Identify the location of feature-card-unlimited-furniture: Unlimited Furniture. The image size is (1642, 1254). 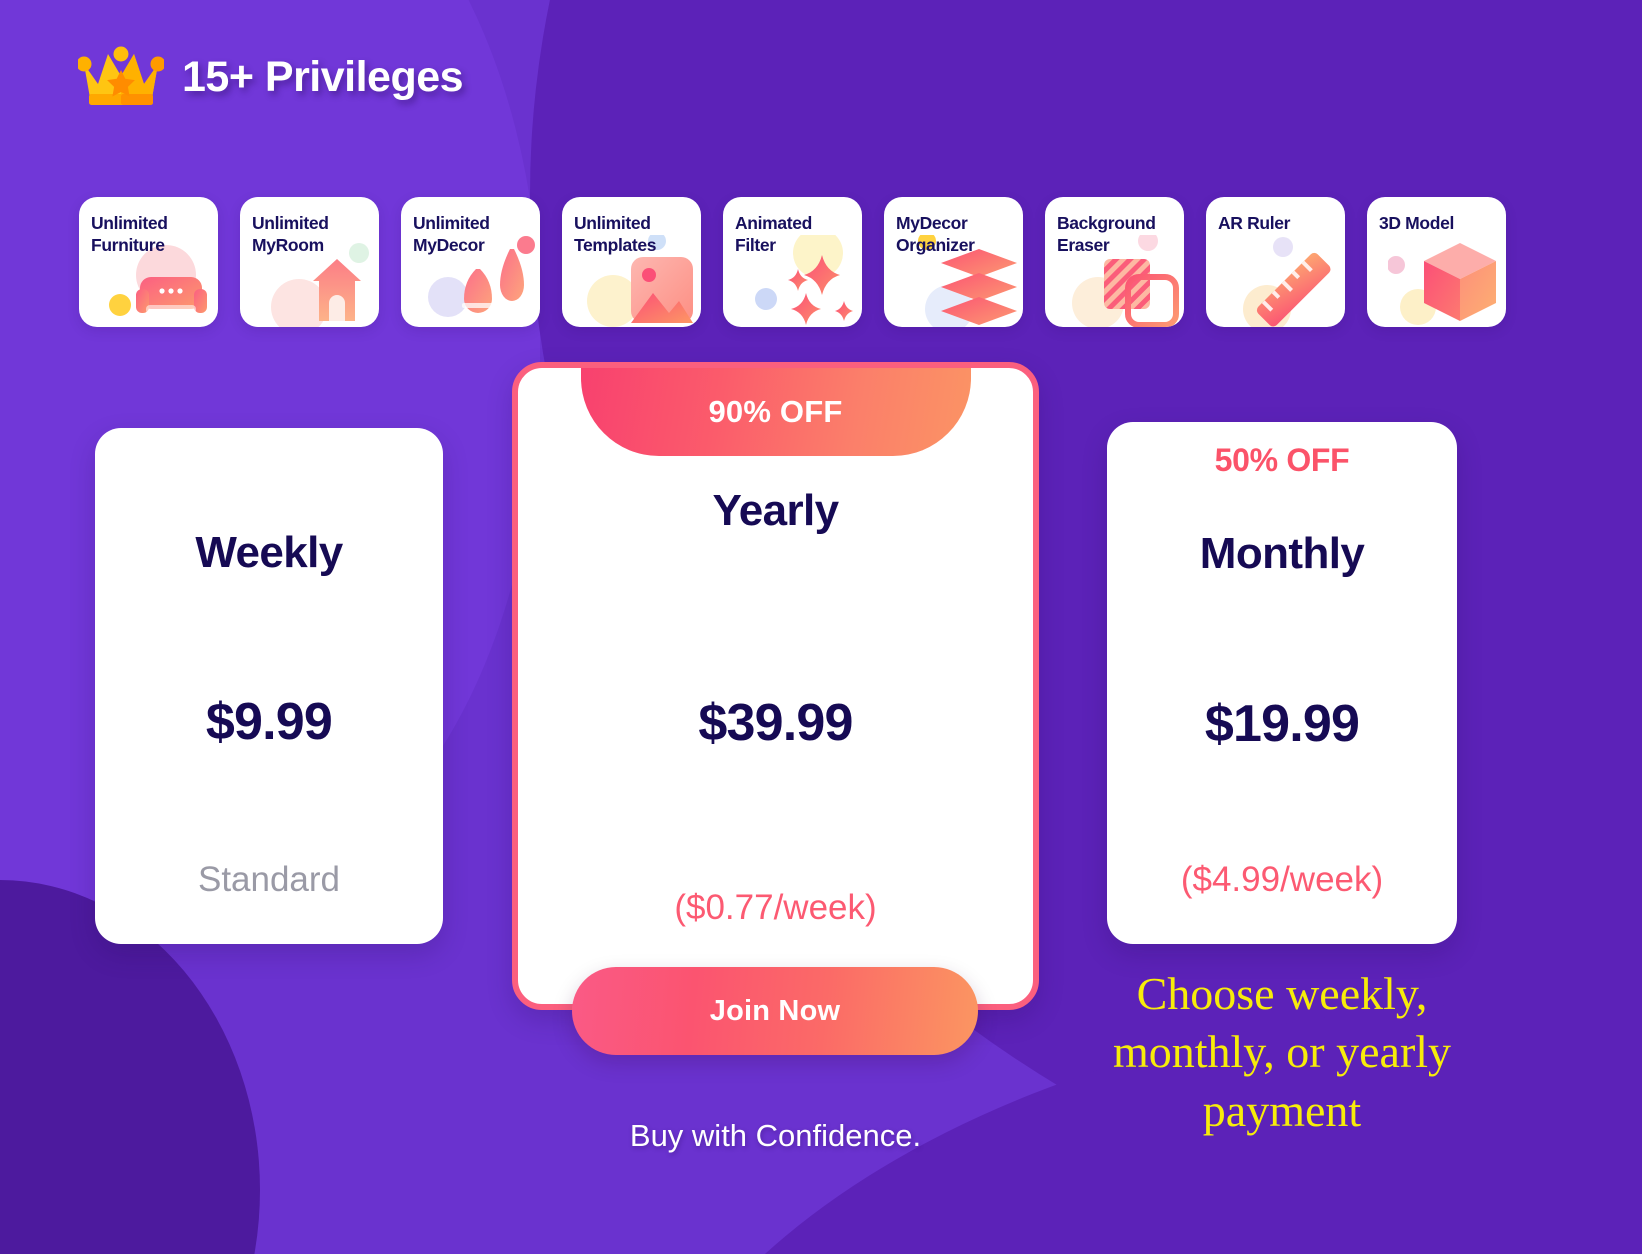
(148, 262).